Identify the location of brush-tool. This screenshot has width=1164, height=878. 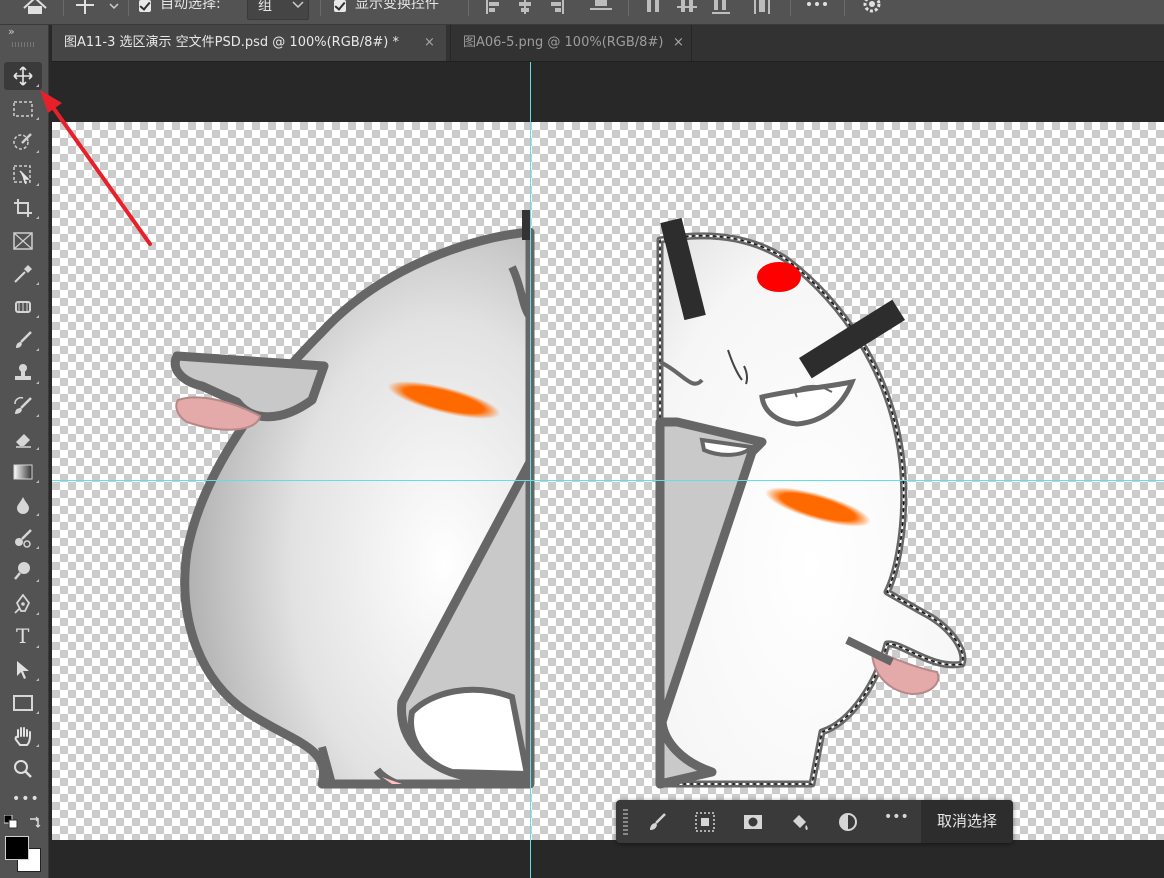
(23, 340).